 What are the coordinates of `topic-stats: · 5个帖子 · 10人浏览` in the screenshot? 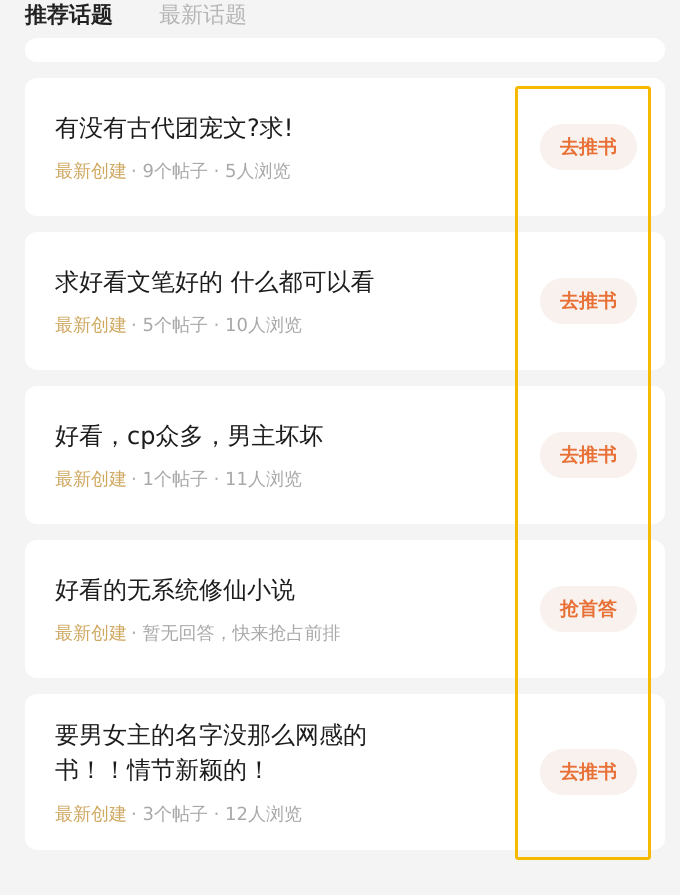 It's located at (216, 326).